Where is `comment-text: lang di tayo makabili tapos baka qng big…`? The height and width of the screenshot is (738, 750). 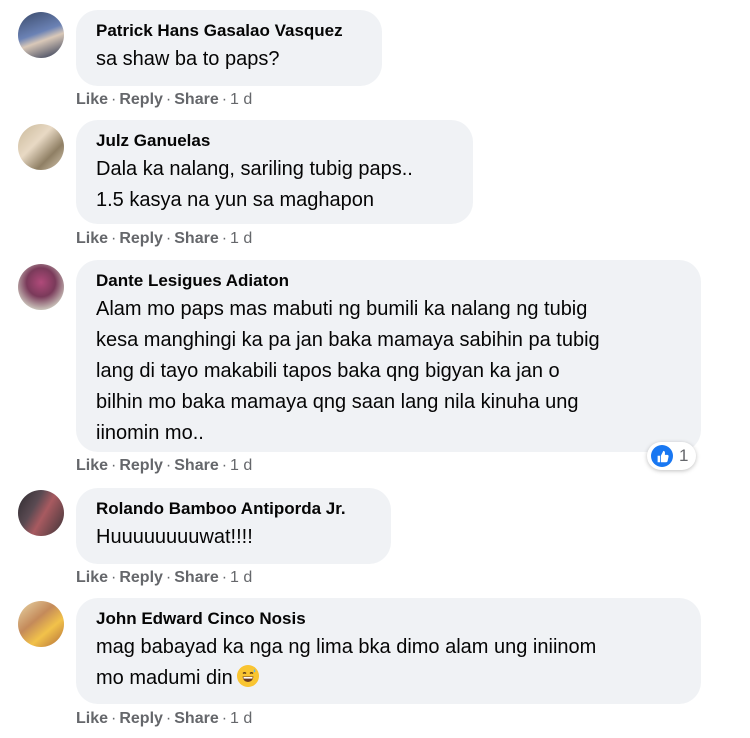
comment-text: lang di tayo makabili tapos baka qng big… is located at coordinates (328, 371).